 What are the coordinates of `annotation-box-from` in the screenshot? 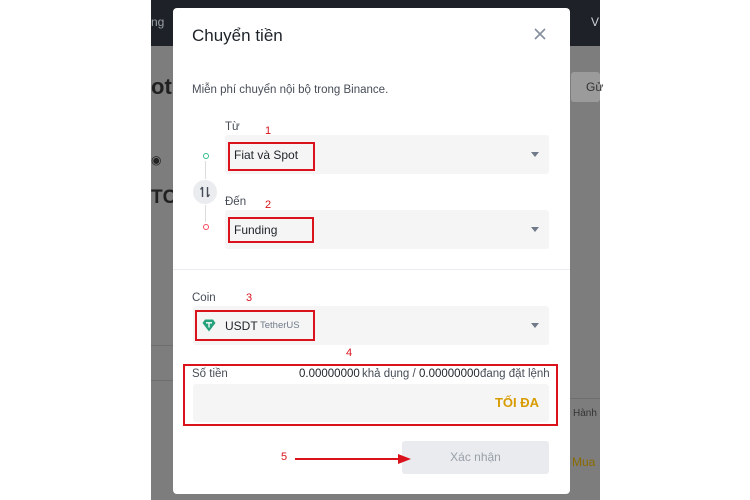 It's located at (271, 156).